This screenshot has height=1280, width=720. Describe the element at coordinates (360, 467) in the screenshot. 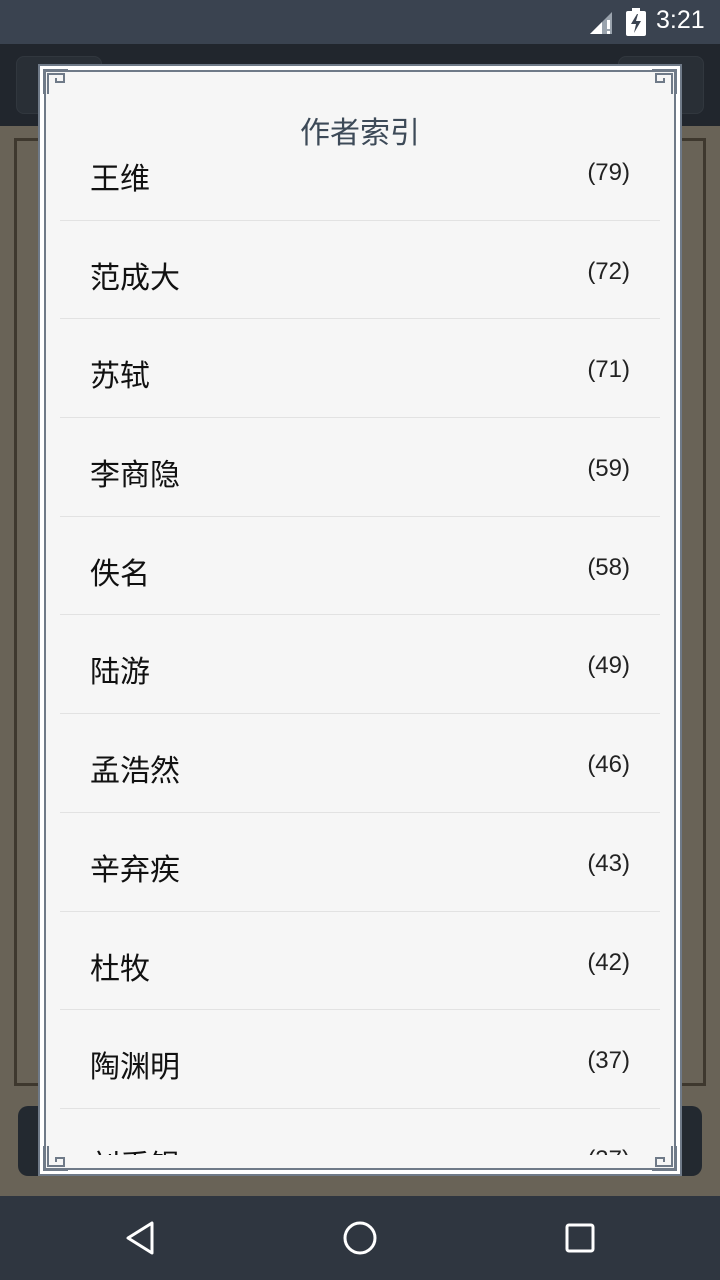

I see `author-row: 李商隐 (59)` at that location.